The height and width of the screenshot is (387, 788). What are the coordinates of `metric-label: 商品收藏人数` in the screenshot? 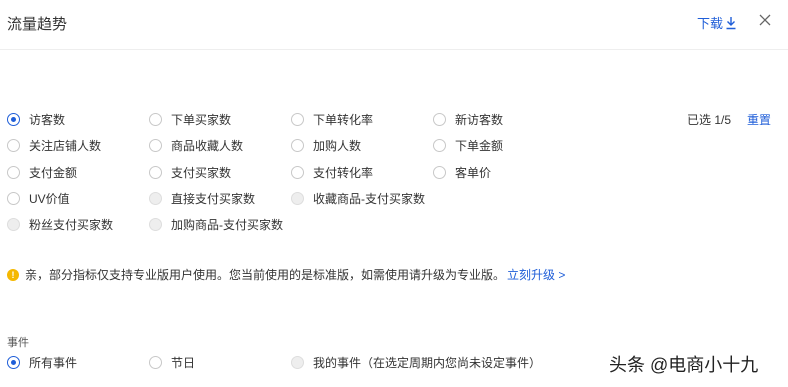 It's located at (207, 145).